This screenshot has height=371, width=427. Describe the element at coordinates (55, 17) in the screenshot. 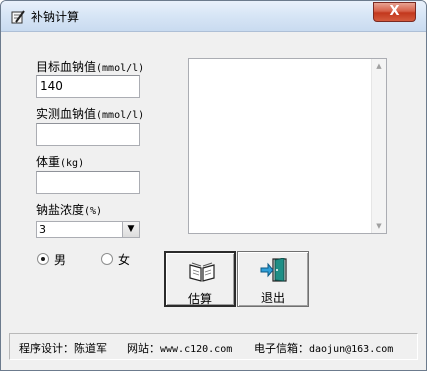

I see `window-title: 补钠计算` at that location.